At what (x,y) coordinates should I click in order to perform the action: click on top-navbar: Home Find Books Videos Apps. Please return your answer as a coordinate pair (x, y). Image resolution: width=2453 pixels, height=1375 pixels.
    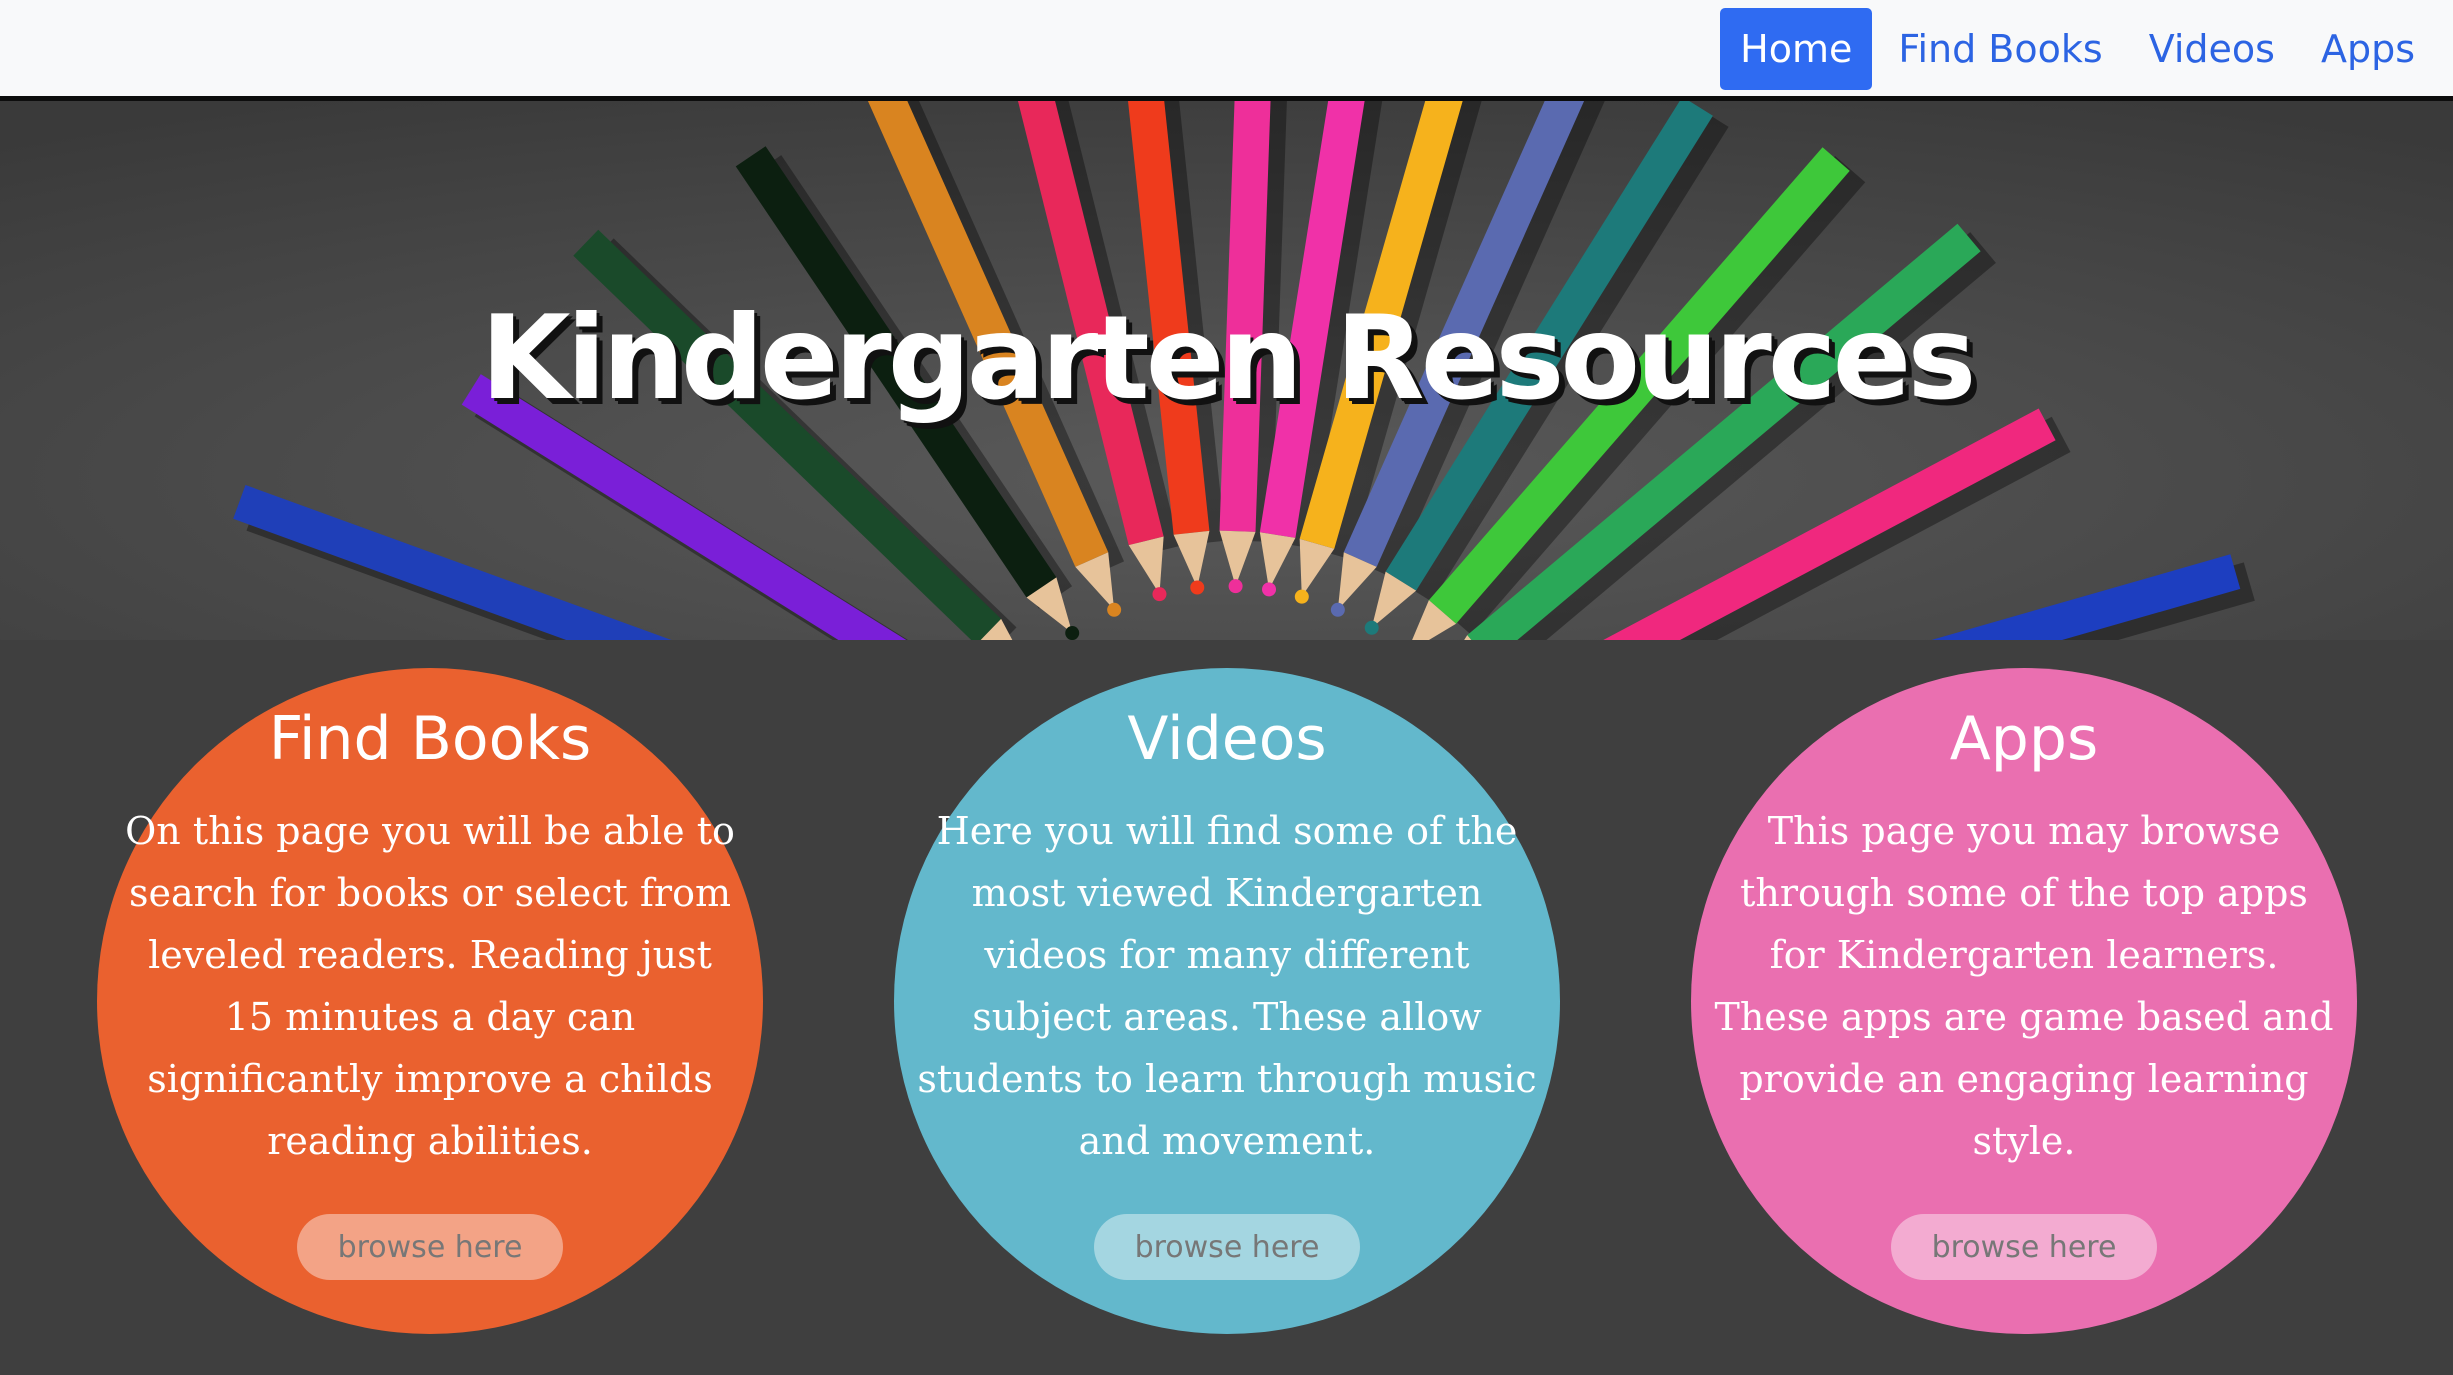
    Looking at the image, I should click on (1226, 50).